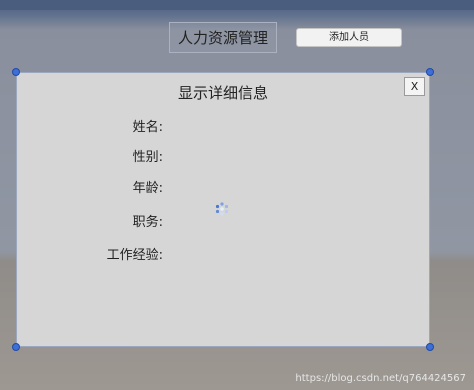  Describe the element at coordinates (134, 255) in the screenshot. I see `experience-label: 工作经验:` at that location.